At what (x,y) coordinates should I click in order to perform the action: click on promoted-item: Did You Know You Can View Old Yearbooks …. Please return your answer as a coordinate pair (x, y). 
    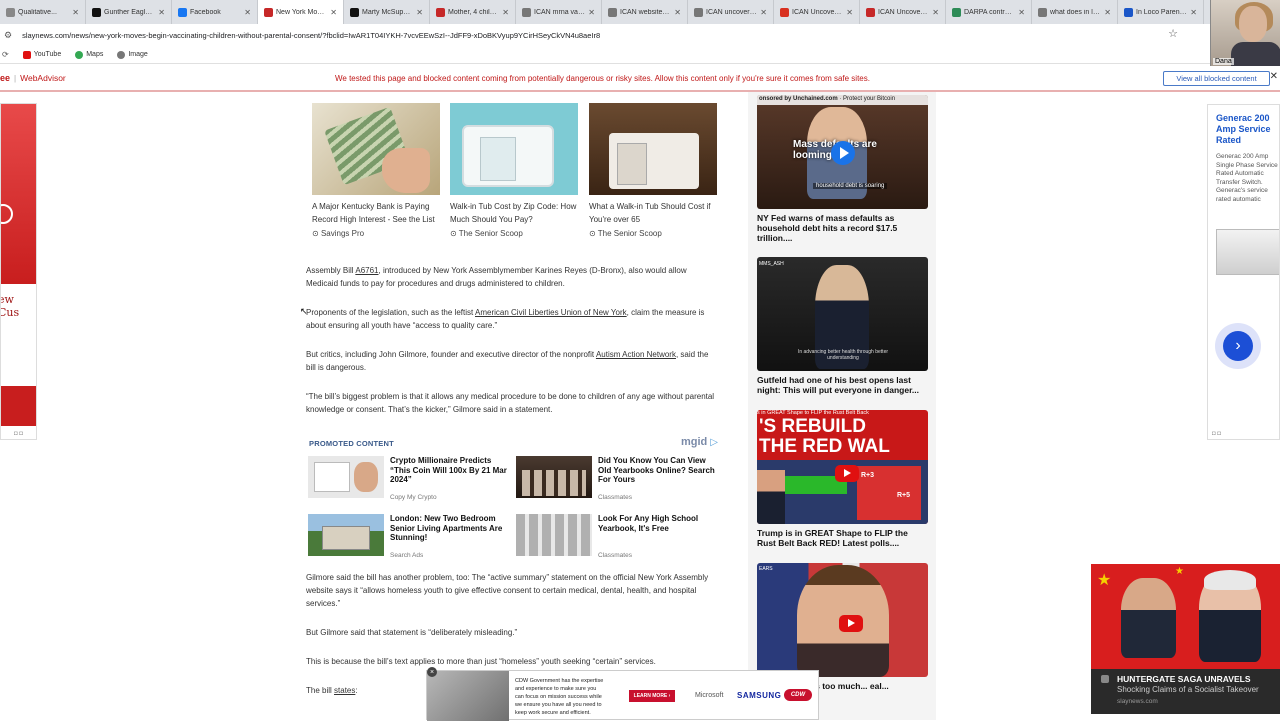
    Looking at the image, I should click on (616, 480).